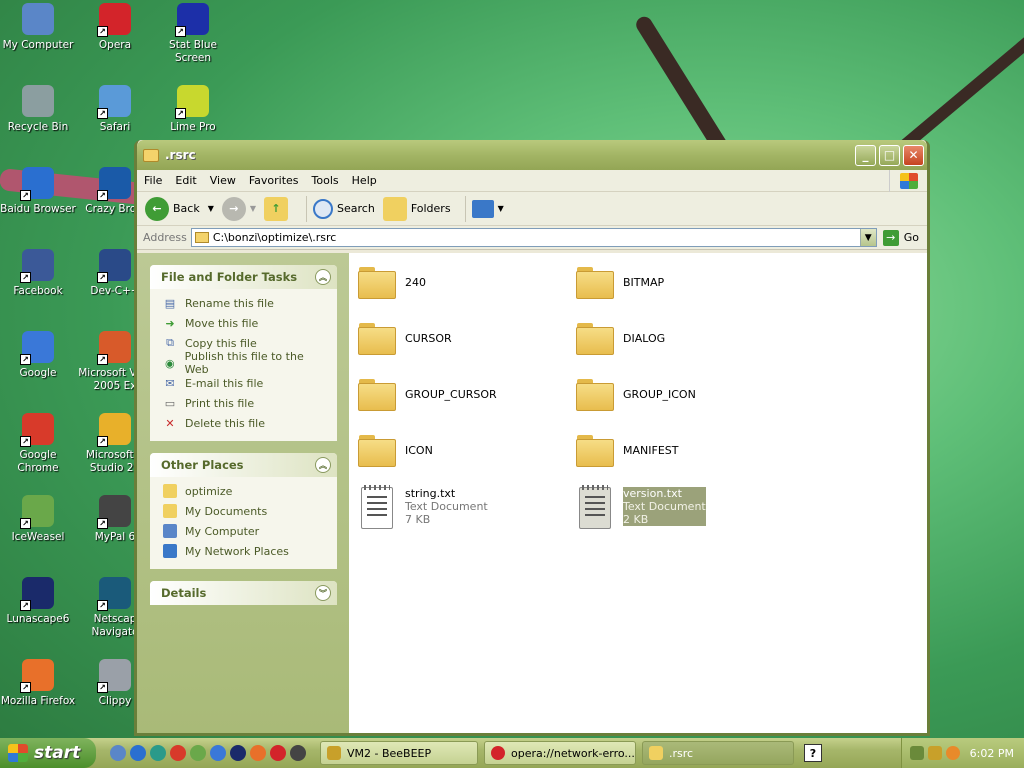  What do you see at coordinates (39, 444) in the screenshot?
I see `desktop-icon: ↗ Google Chrome` at bounding box center [39, 444].